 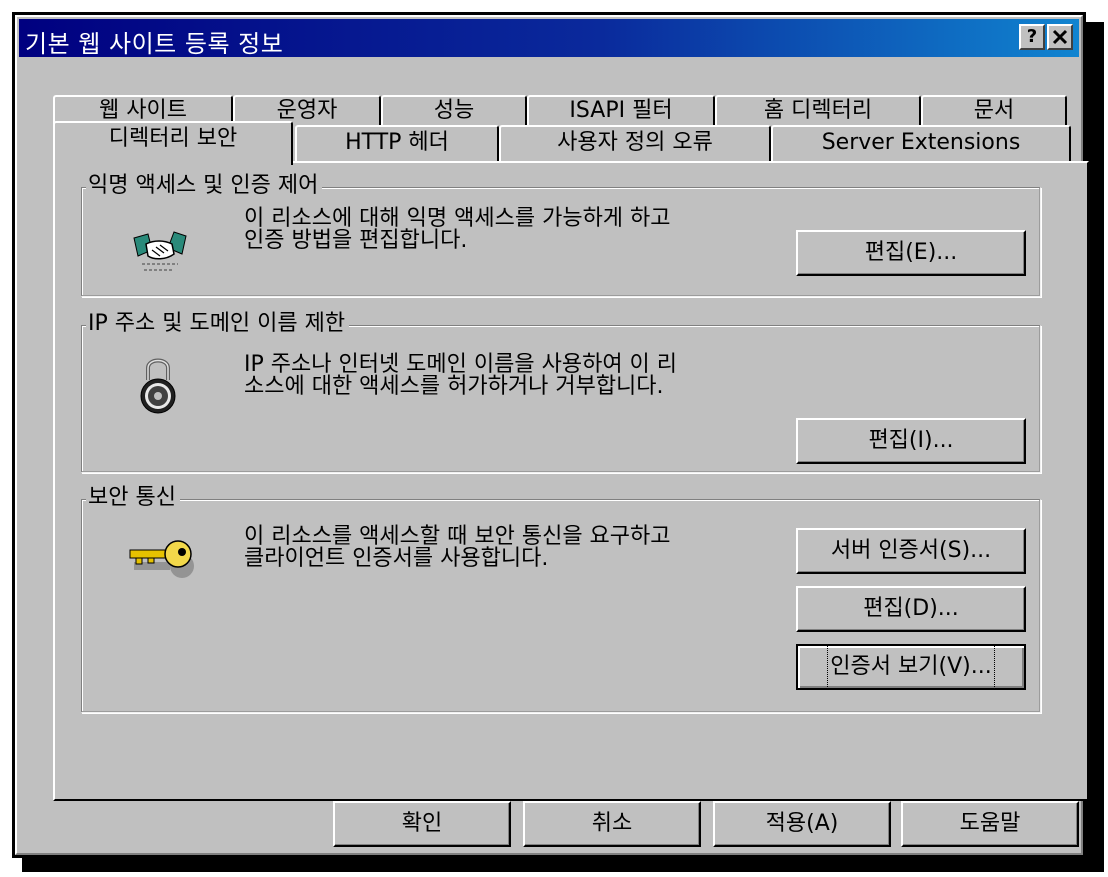 What do you see at coordinates (133, 498) in the screenshot?
I see `group-title-secure: 보안 통신` at bounding box center [133, 498].